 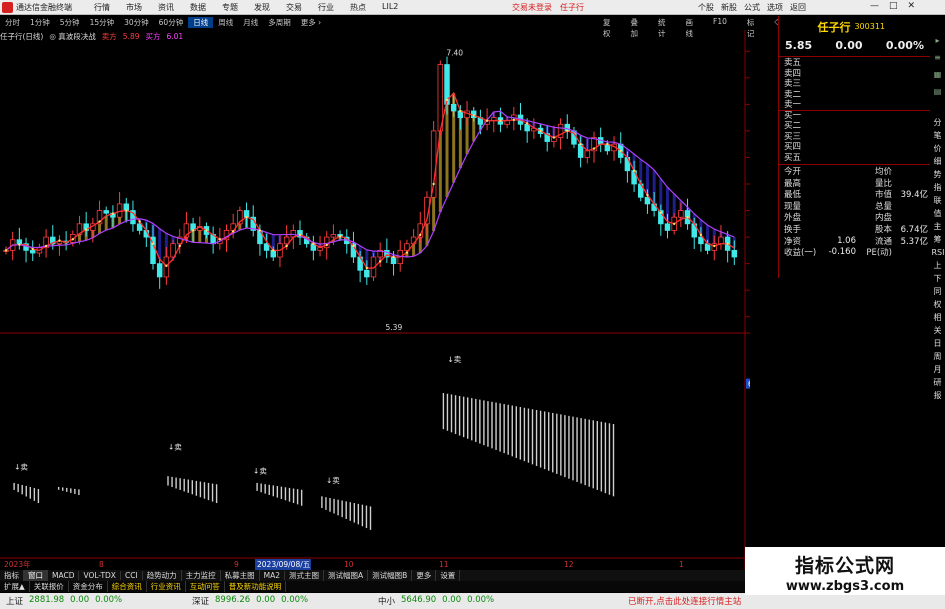 I want to click on vtab-18: 周, so click(x=938, y=357).